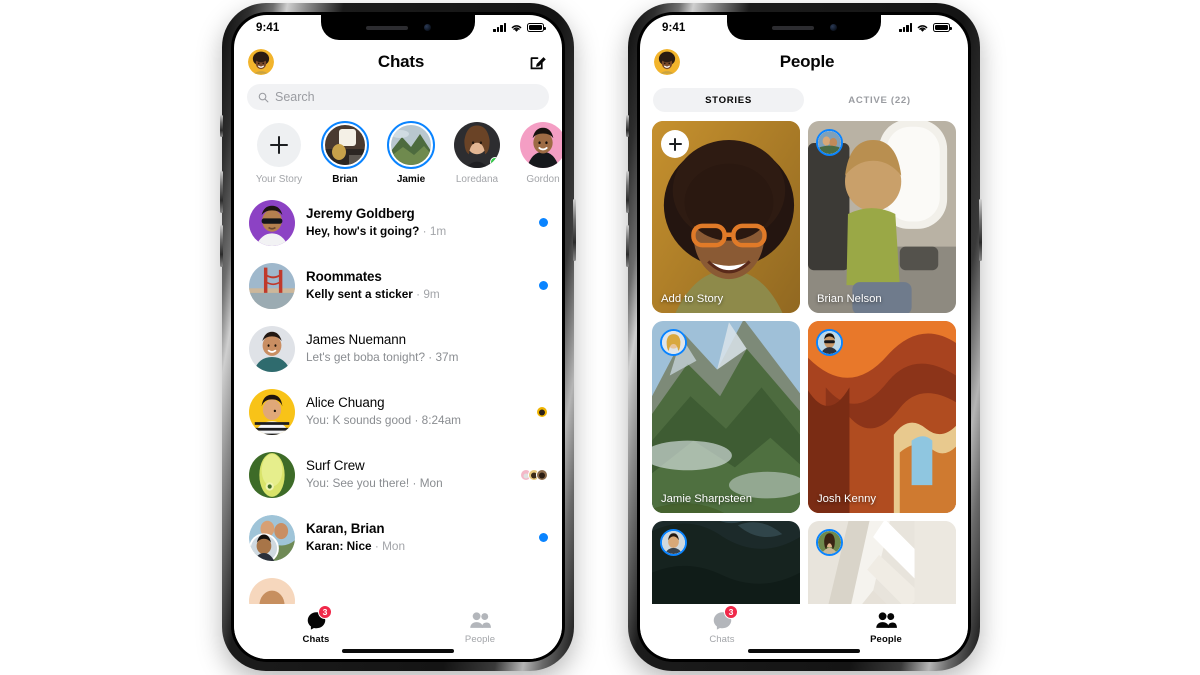  Describe the element at coordinates (382, 357) in the screenshot. I see `chat-snippet: Let's get boba tonight? · 37m` at that location.